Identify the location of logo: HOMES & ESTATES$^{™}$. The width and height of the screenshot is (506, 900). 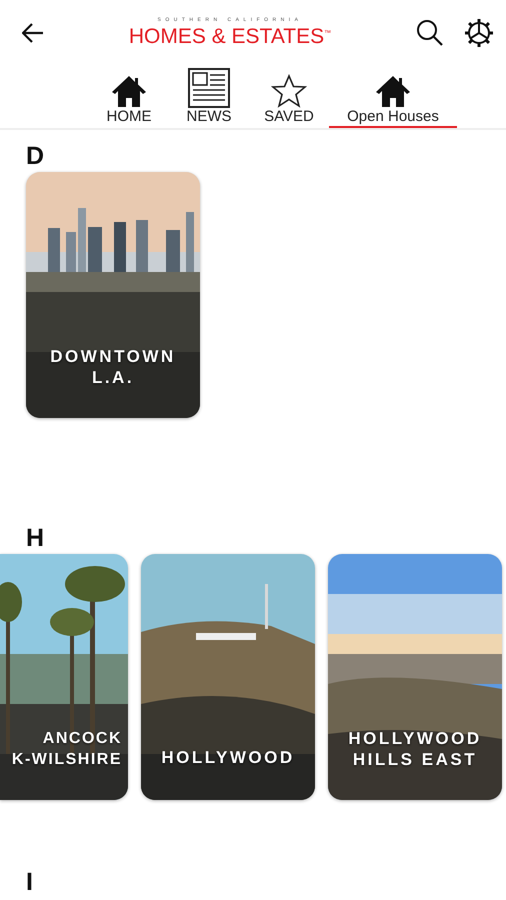
(230, 36).